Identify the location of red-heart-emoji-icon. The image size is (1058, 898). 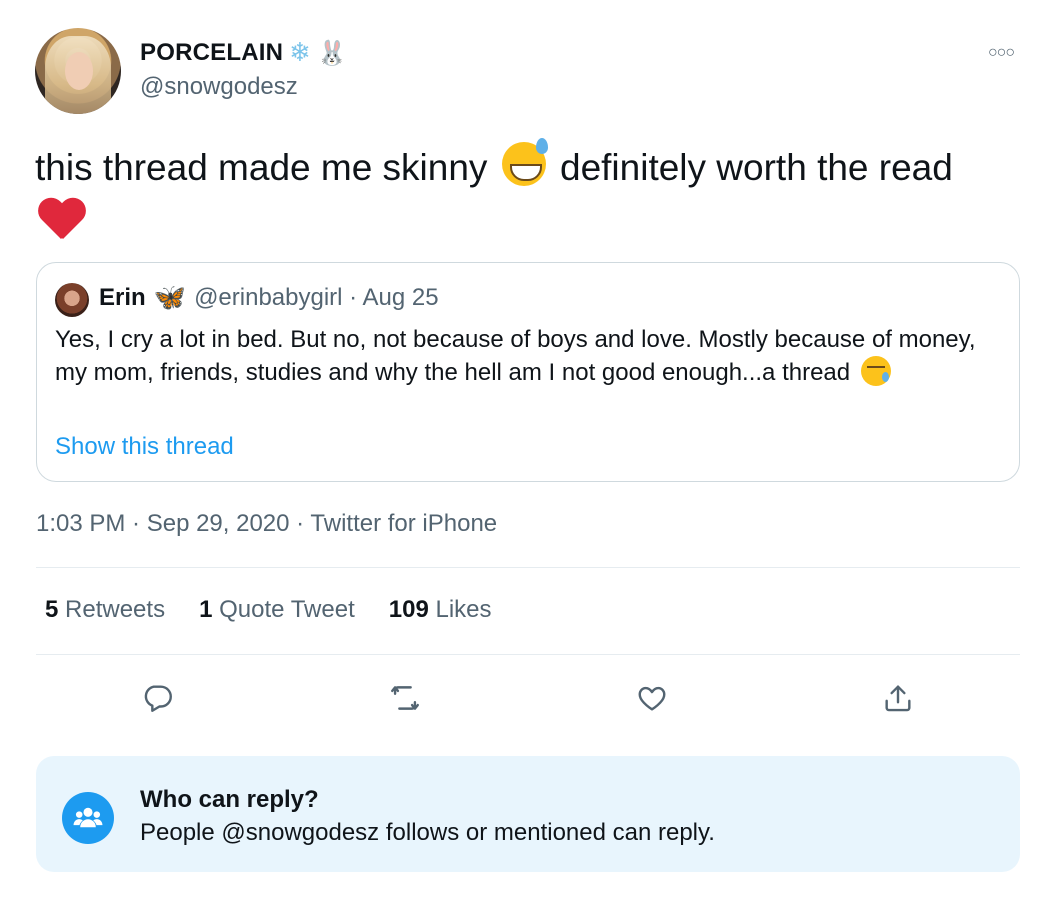
(61, 221).